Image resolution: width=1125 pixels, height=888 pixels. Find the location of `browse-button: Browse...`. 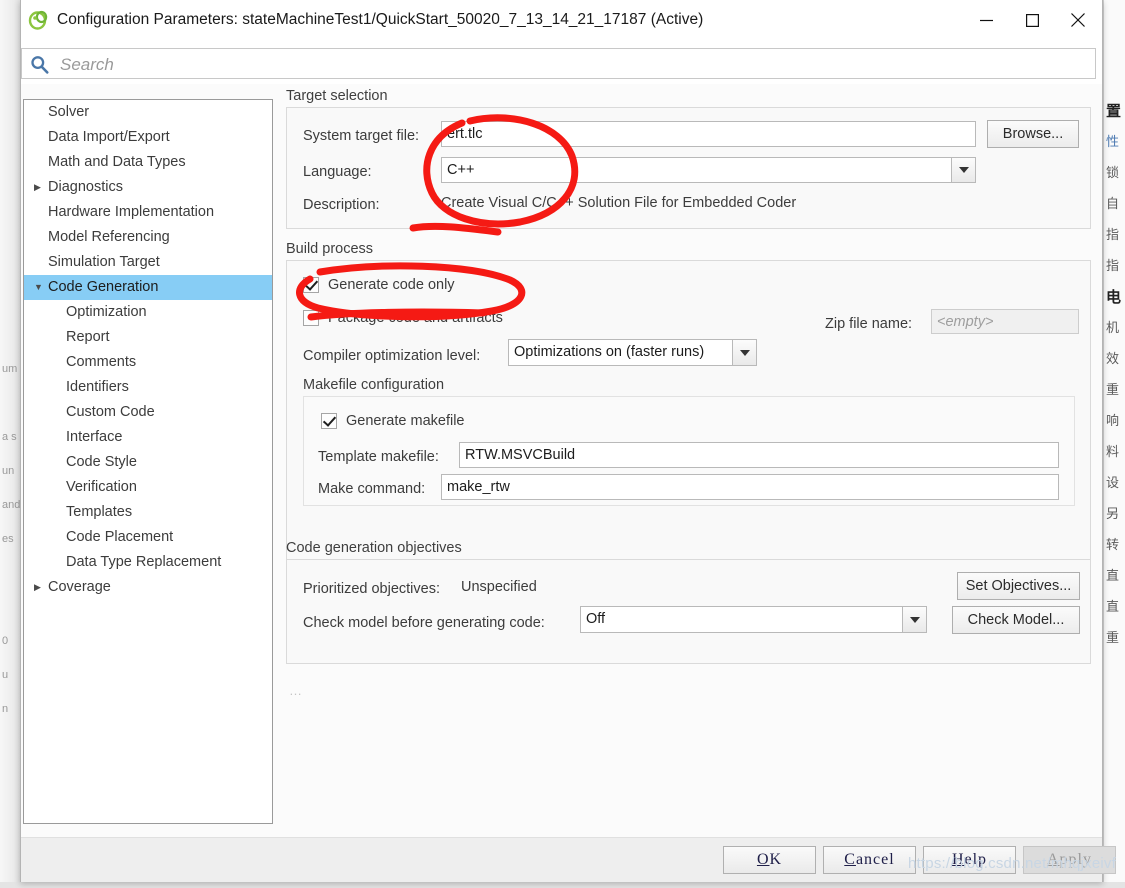

browse-button: Browse... is located at coordinates (1033, 134).